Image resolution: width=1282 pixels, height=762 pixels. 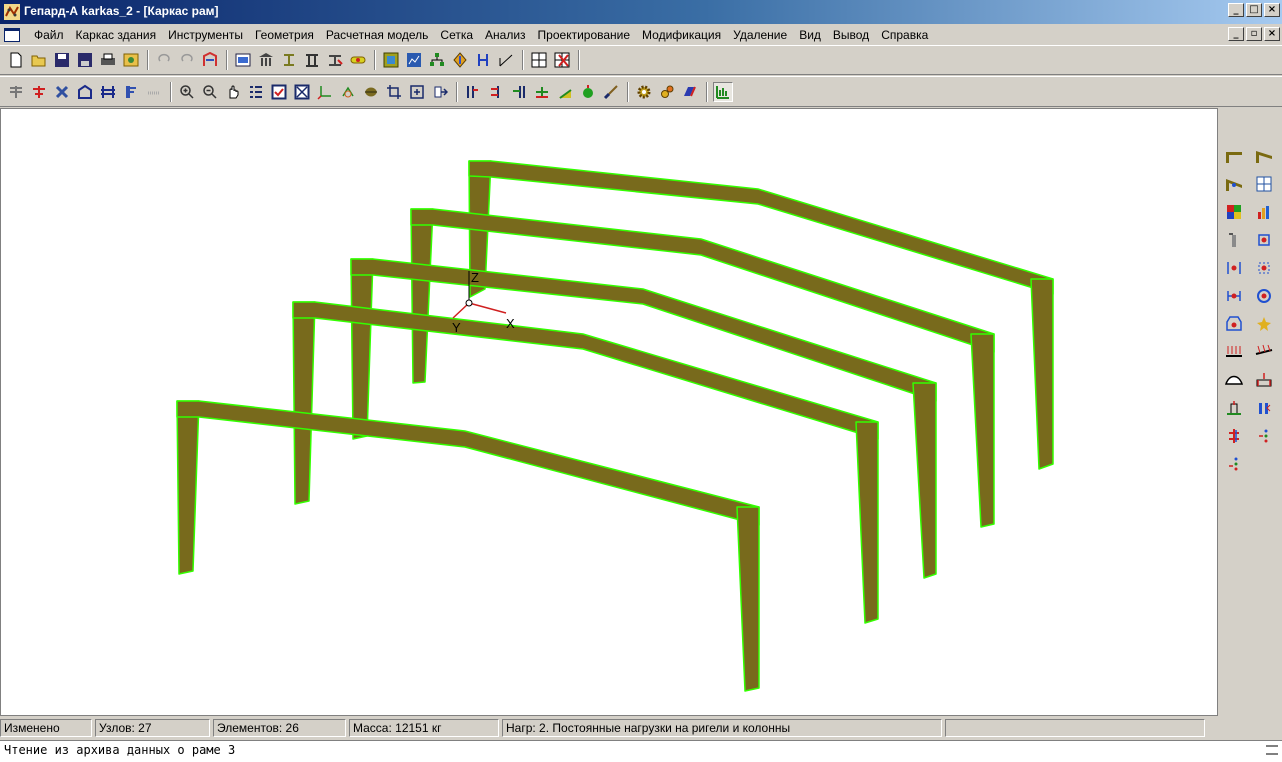 What do you see at coordinates (681, 35) in the screenshot?
I see `menu-modification: Модификация` at bounding box center [681, 35].